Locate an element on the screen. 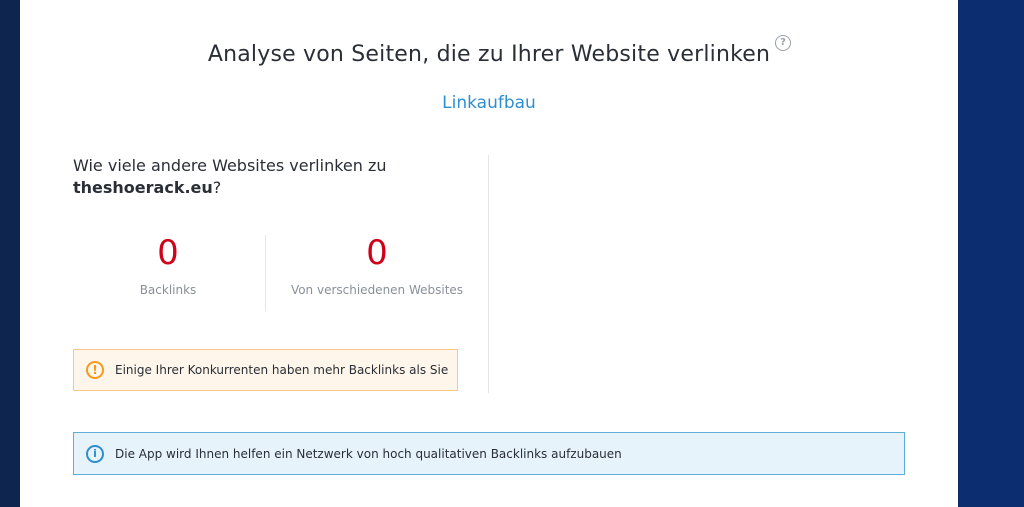 This screenshot has width=1024, height=507. question-domain: theshoerack.eu is located at coordinates (143, 187).